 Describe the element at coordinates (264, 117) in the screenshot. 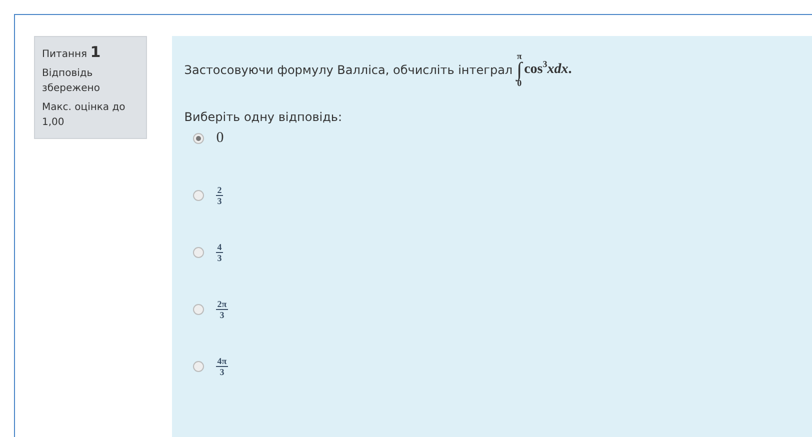

I see `answer-prompt: Виберіть одну відповідь:` at that location.